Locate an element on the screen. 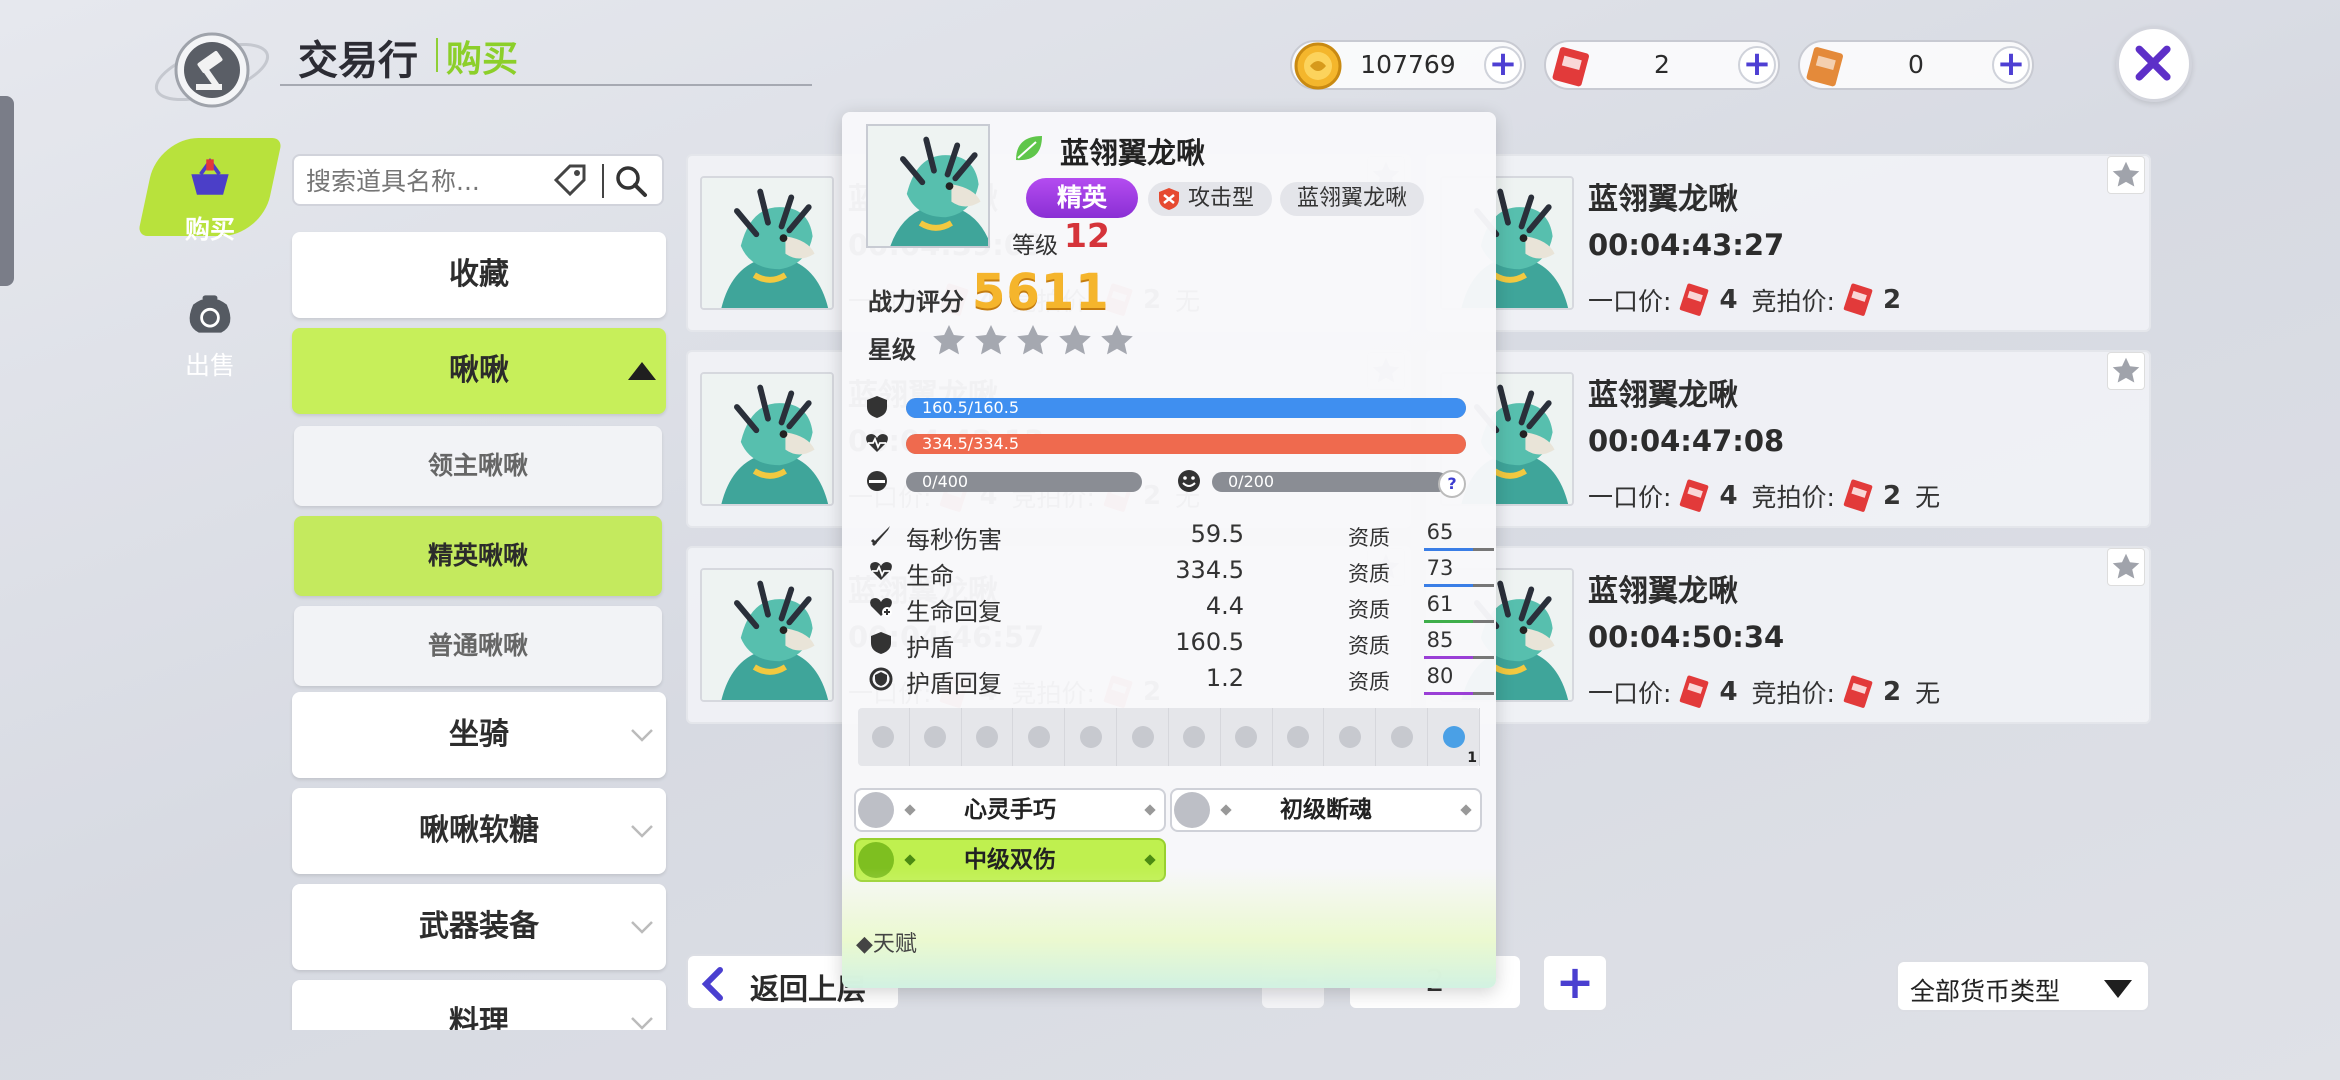 The height and width of the screenshot is (1080, 2340). star-rating is located at coordinates (1033, 341).